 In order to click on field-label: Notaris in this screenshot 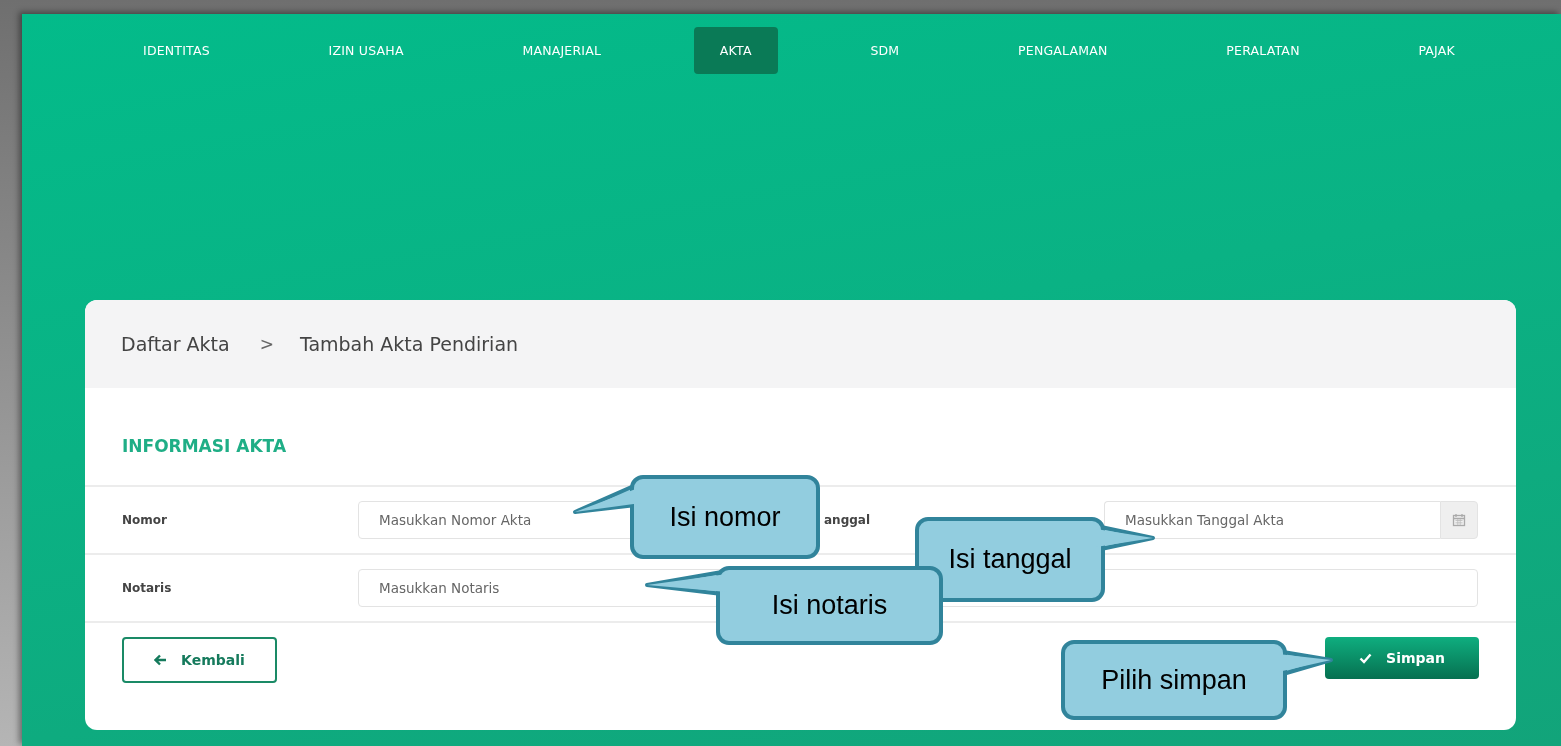, I will do `click(147, 588)`.